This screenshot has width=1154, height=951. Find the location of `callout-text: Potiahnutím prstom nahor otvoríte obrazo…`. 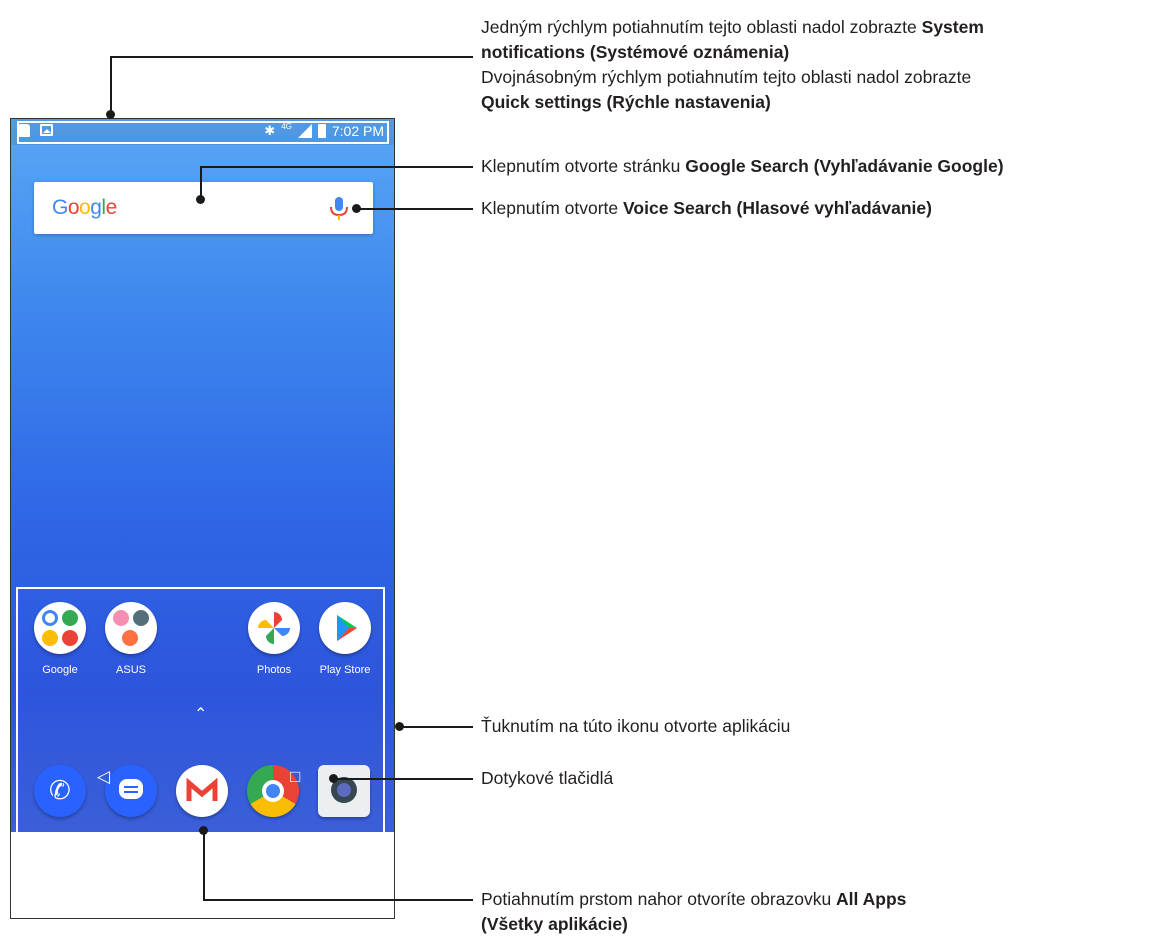

callout-text: Potiahnutím prstom nahor otvoríte obrazo… is located at coordinates (659, 899).